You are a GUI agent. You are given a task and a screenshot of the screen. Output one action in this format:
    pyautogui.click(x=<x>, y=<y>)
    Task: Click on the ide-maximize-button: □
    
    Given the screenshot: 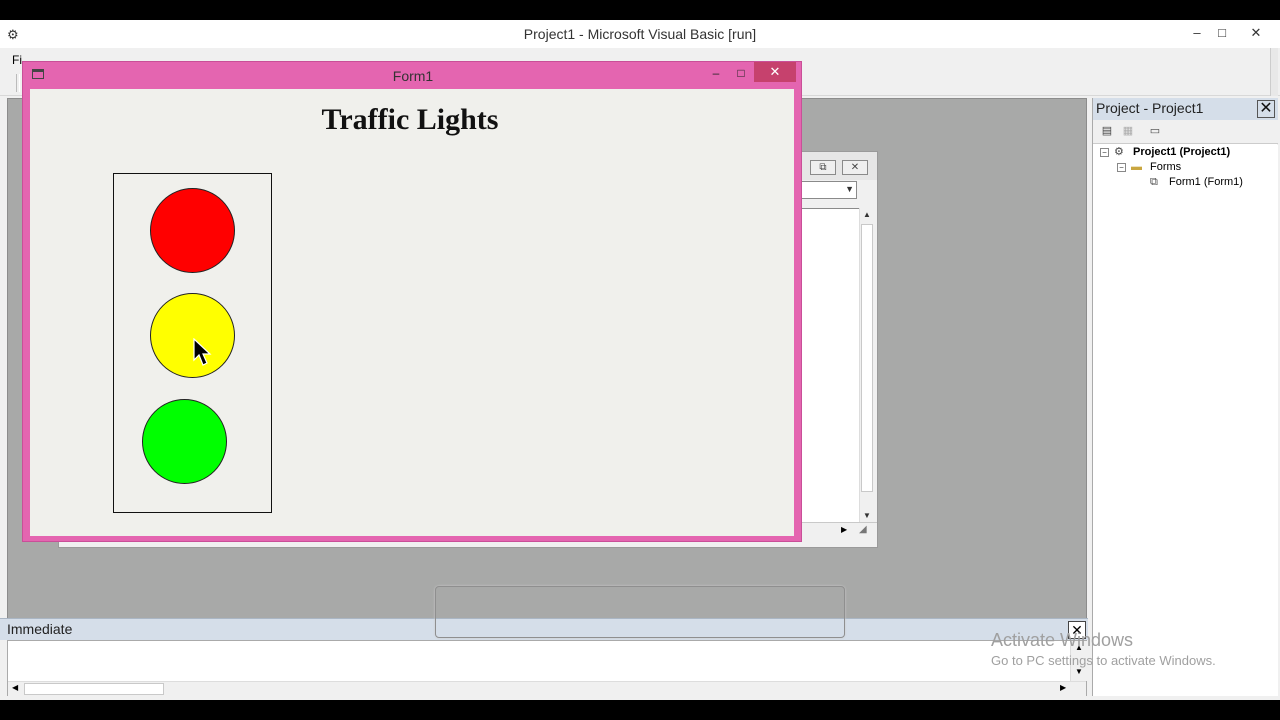 What is the action you would take?
    pyautogui.click(x=1222, y=33)
    